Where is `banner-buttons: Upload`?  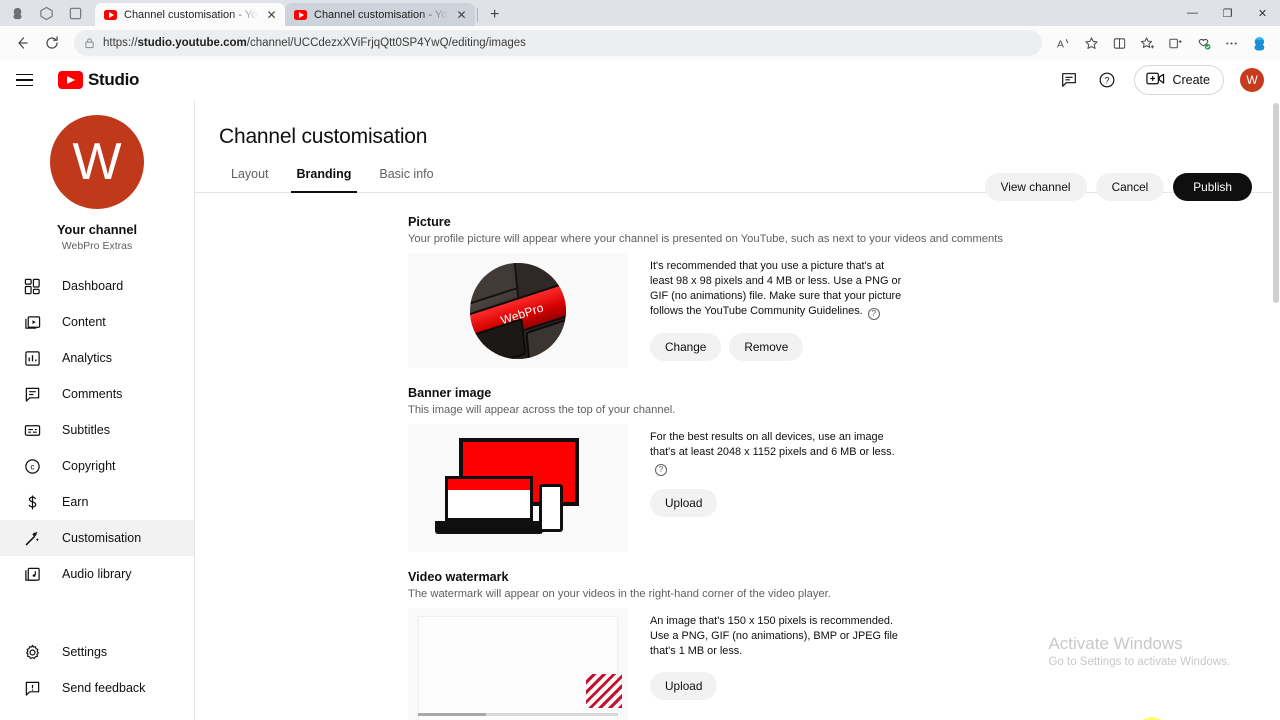
banner-buttons: Upload is located at coordinates (780, 502).